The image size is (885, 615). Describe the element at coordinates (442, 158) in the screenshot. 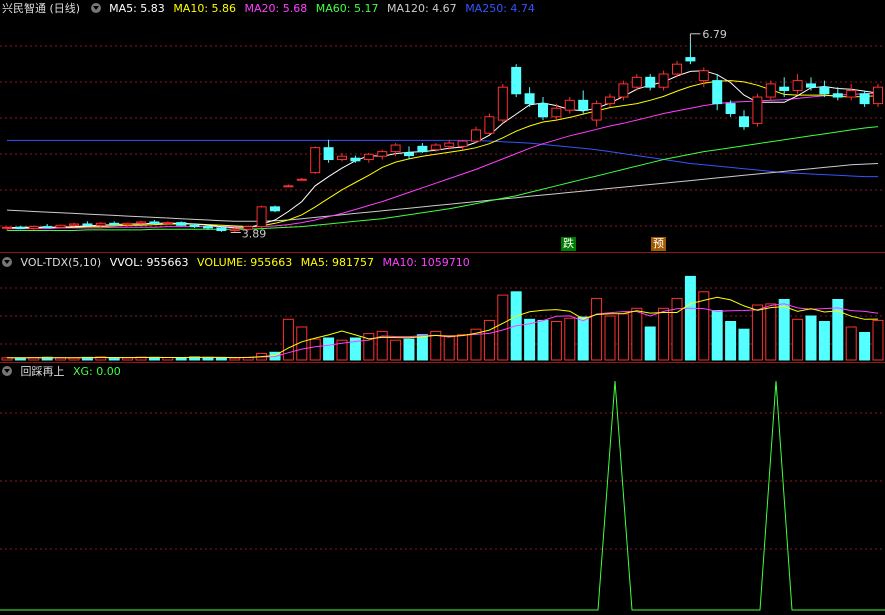

I see `ma250-line` at that location.